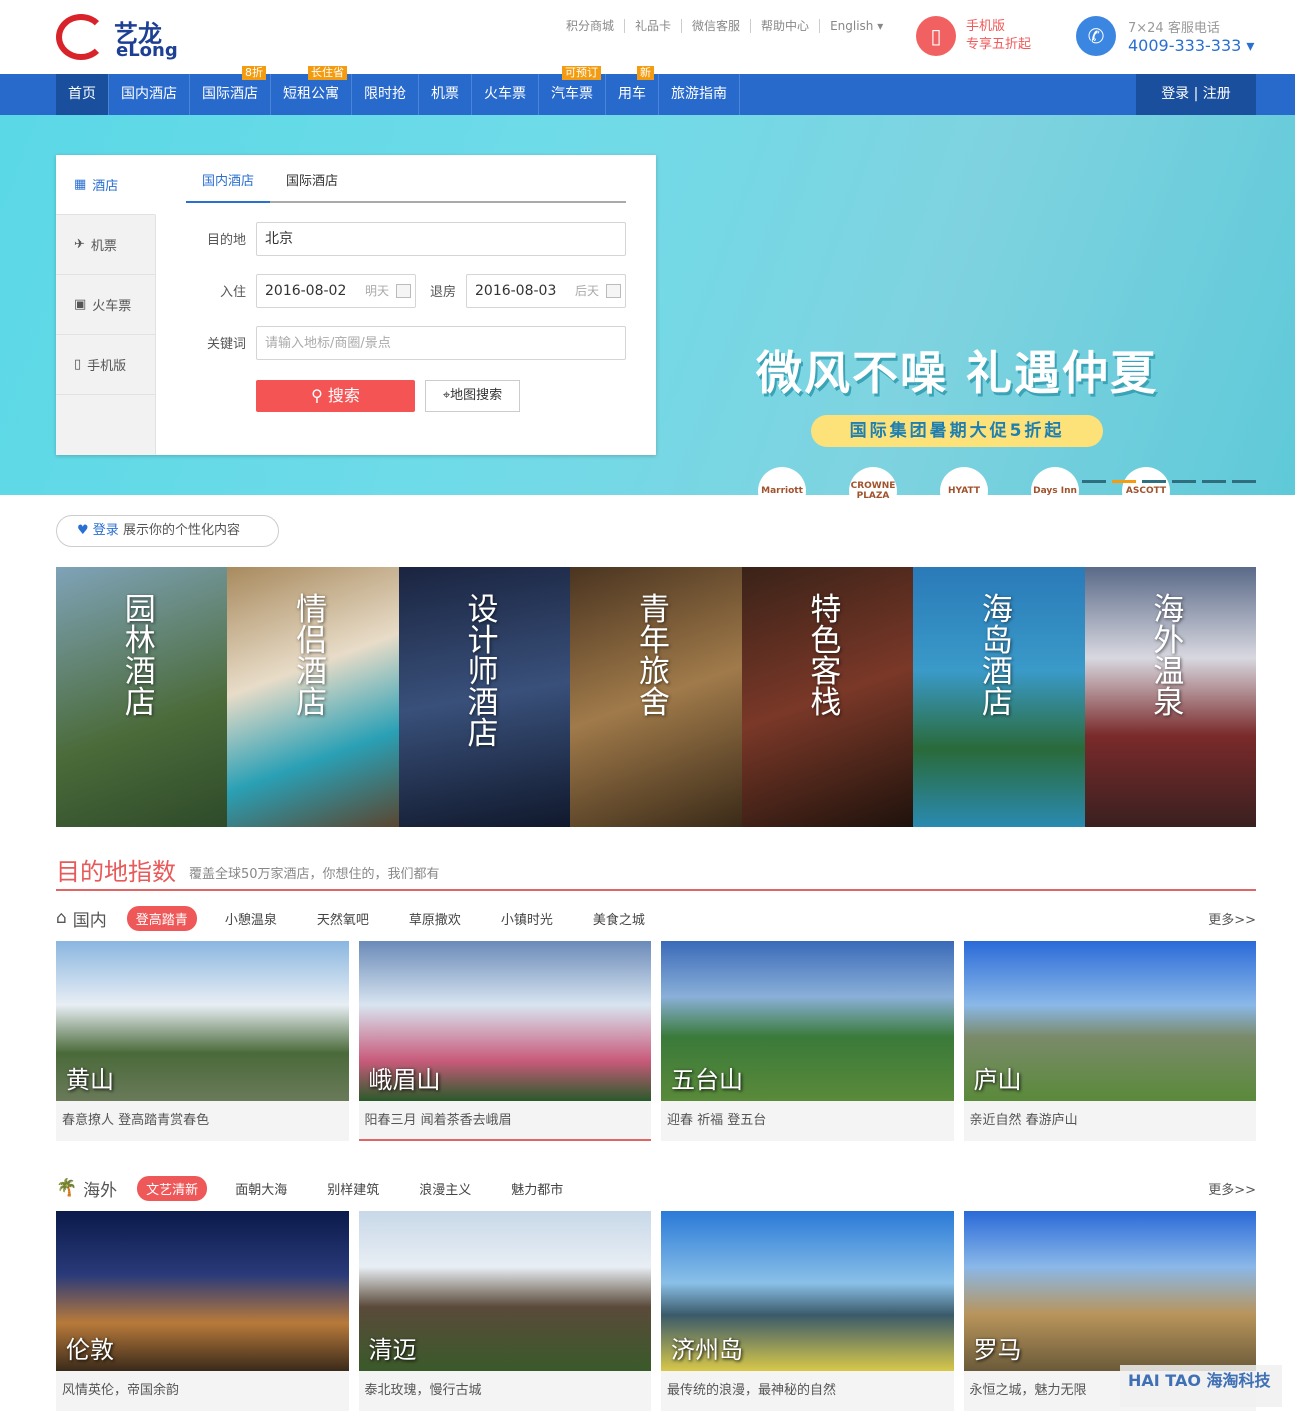 The height and width of the screenshot is (1422, 1295). I want to click on destination-card: 济州岛最传统的浪漫，最神秘的自然, so click(807, 1311).